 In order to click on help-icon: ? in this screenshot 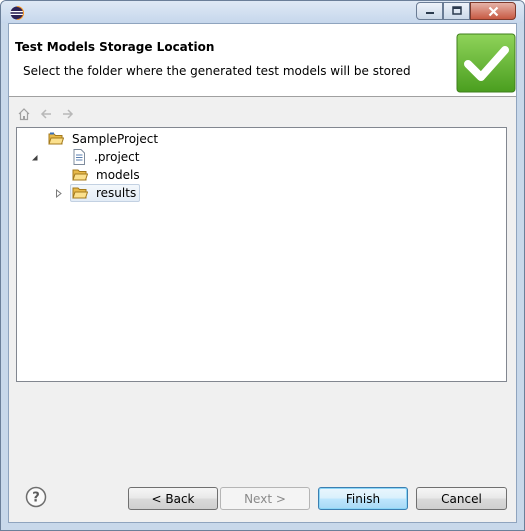, I will do `click(36, 497)`.